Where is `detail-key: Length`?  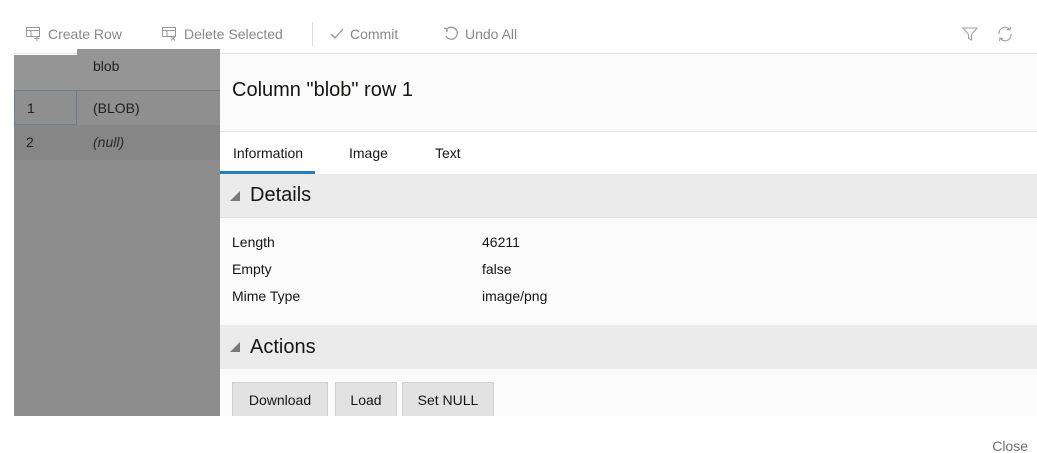
detail-key: Length is located at coordinates (253, 242).